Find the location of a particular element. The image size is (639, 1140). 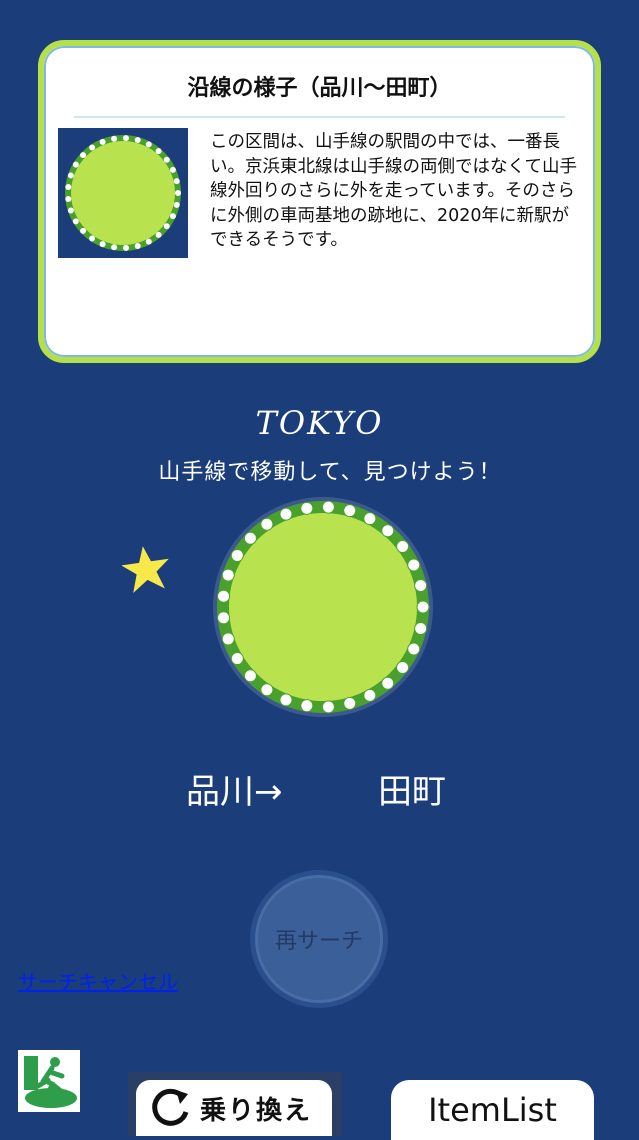

instruction-text: 山手線で移動して、見つけよう！ is located at coordinates (330, 472).